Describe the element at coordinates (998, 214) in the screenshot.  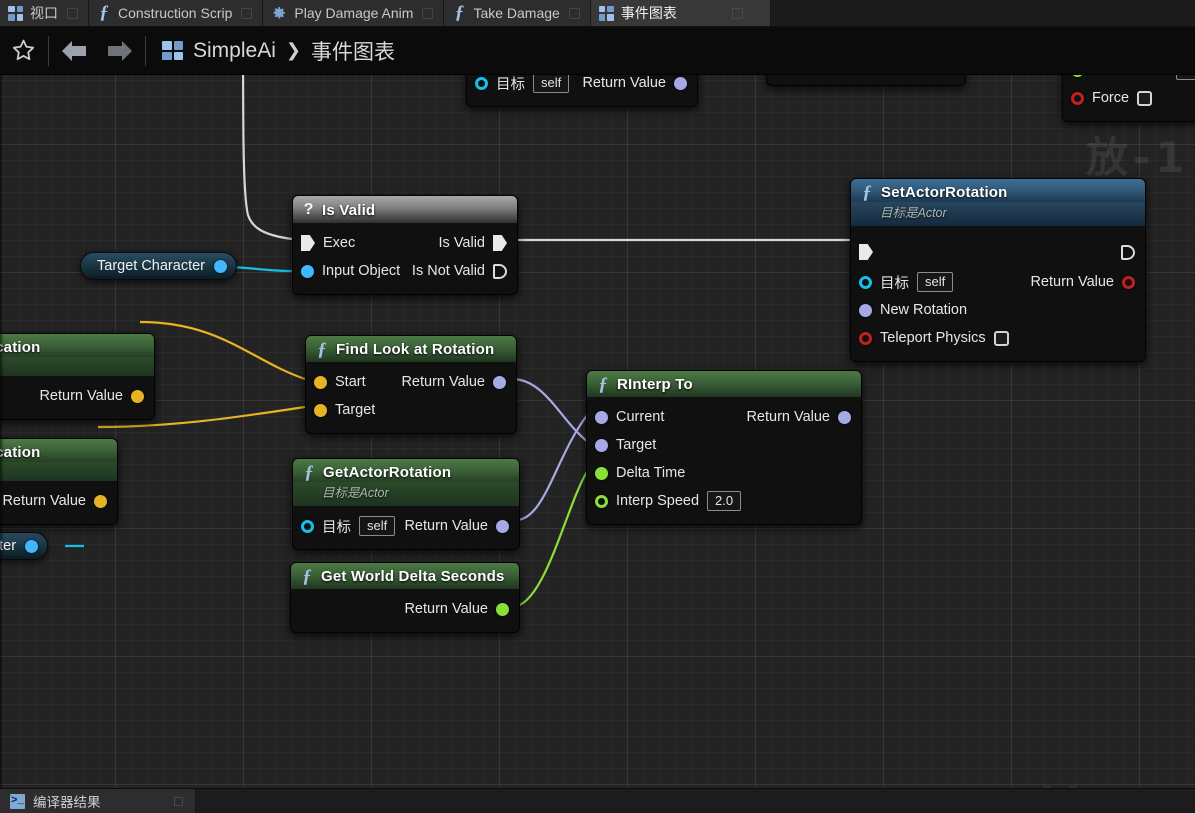
I see `node-subtitle: 目标是Actor` at that location.